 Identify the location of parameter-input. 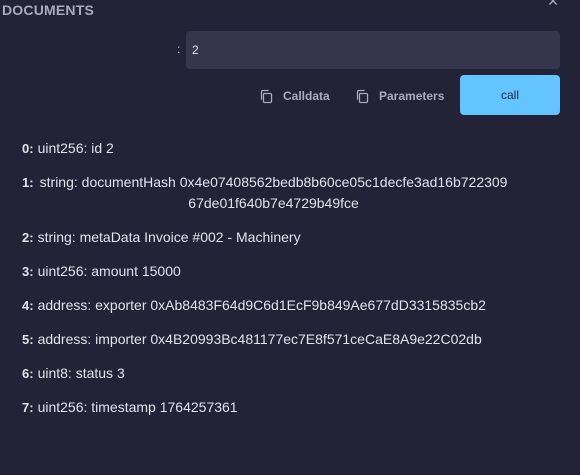
(373, 50).